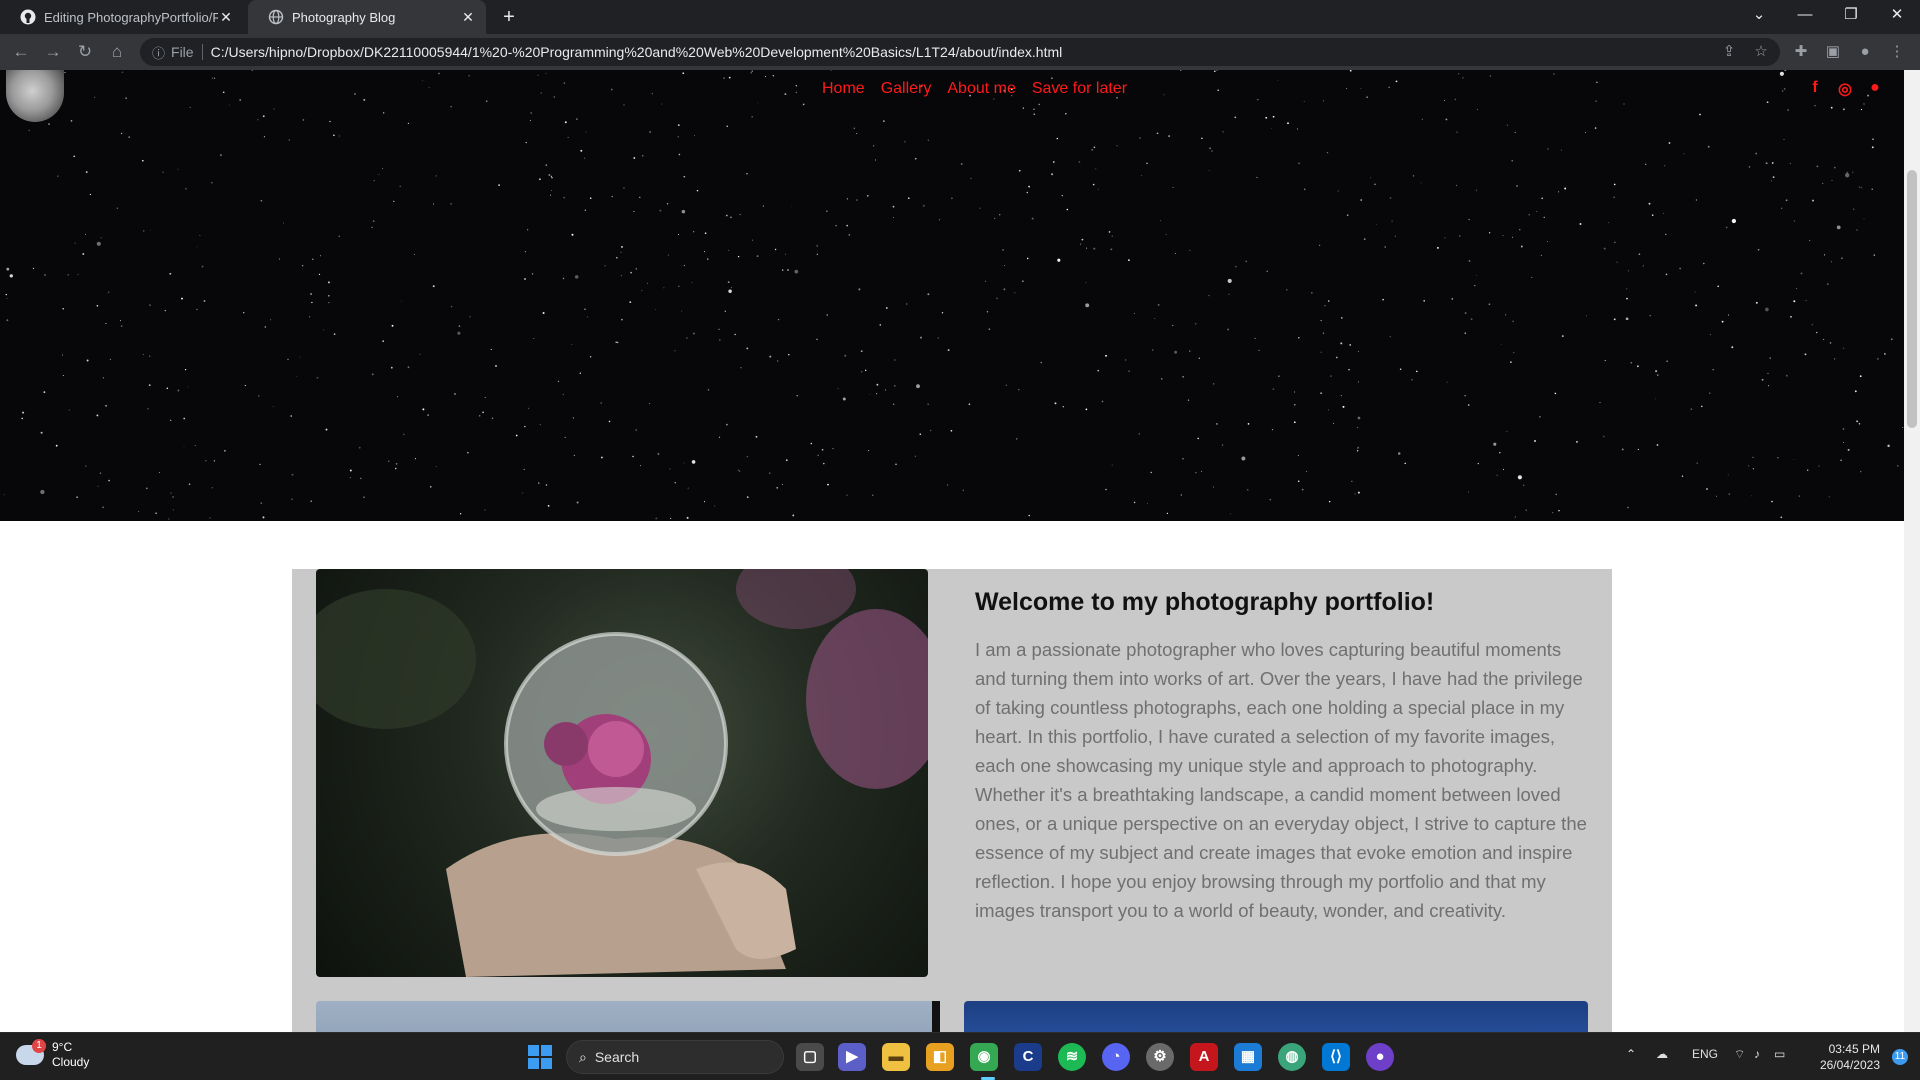 This screenshot has height=1080, width=1920. Describe the element at coordinates (1815, 89) in the screenshot. I see `facebook-icon: f` at that location.